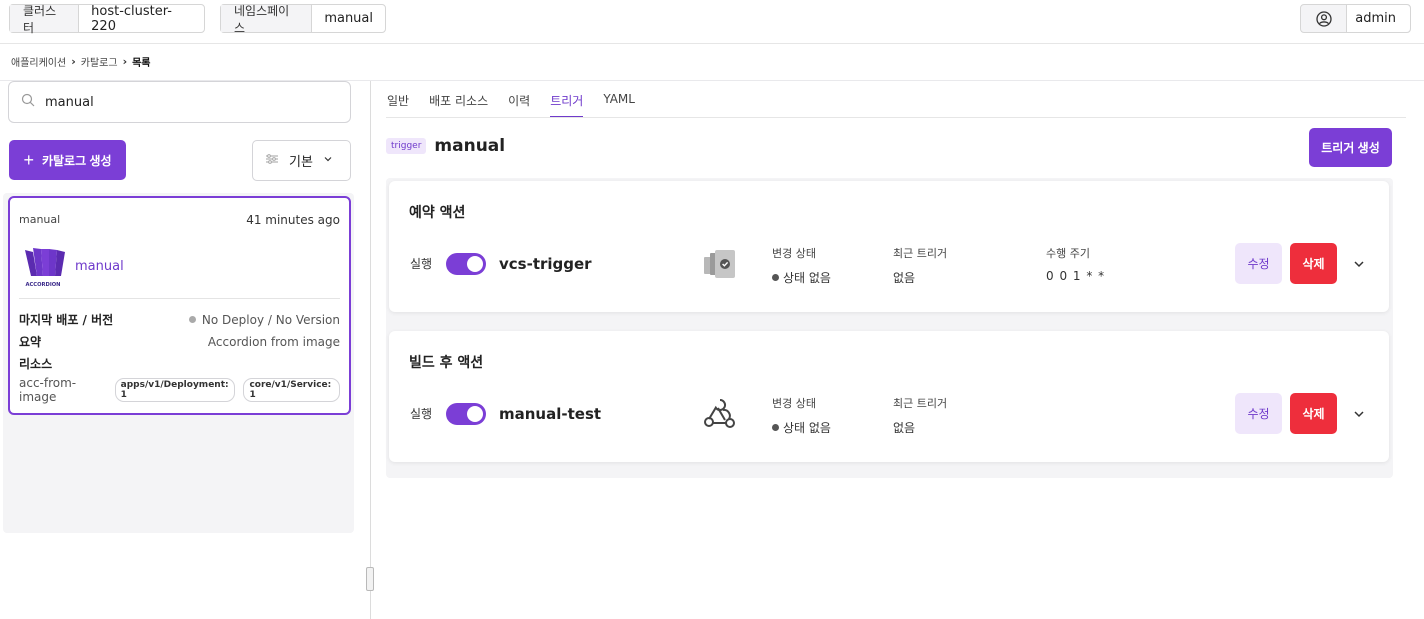 The width and height of the screenshot is (1424, 619). Describe the element at coordinates (131, 18) in the screenshot. I see `cluster-value: host-cluster-220` at that location.